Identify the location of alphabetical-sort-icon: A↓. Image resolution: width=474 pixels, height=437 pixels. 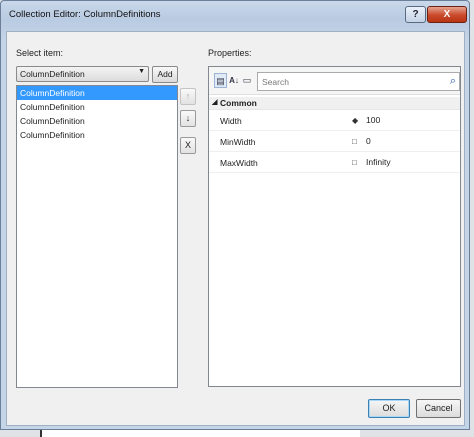
(234, 80).